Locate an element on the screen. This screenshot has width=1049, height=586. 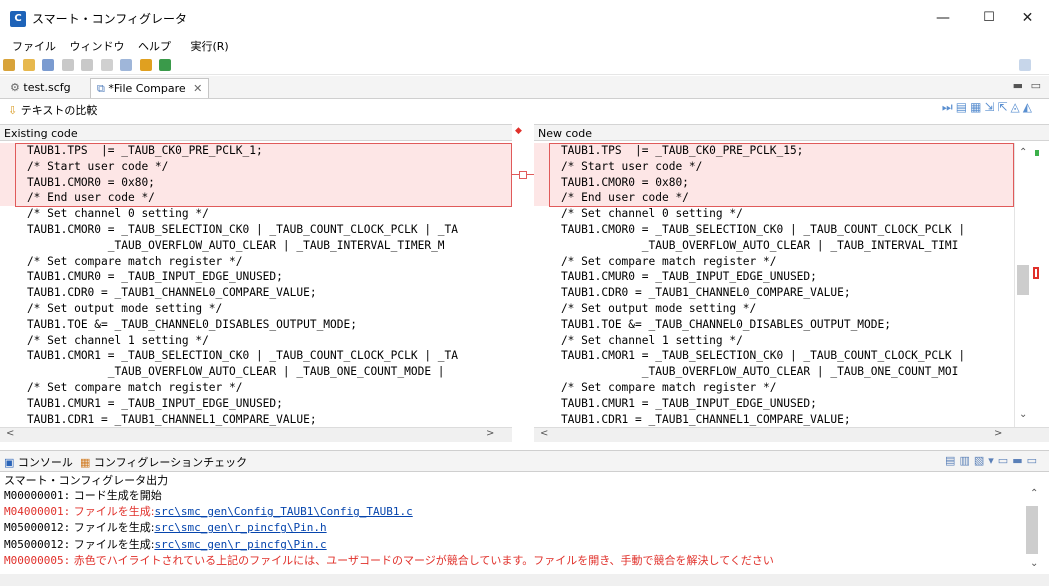
console-line: M00000001: コード生成を開始 is located at coordinates (83, 495).